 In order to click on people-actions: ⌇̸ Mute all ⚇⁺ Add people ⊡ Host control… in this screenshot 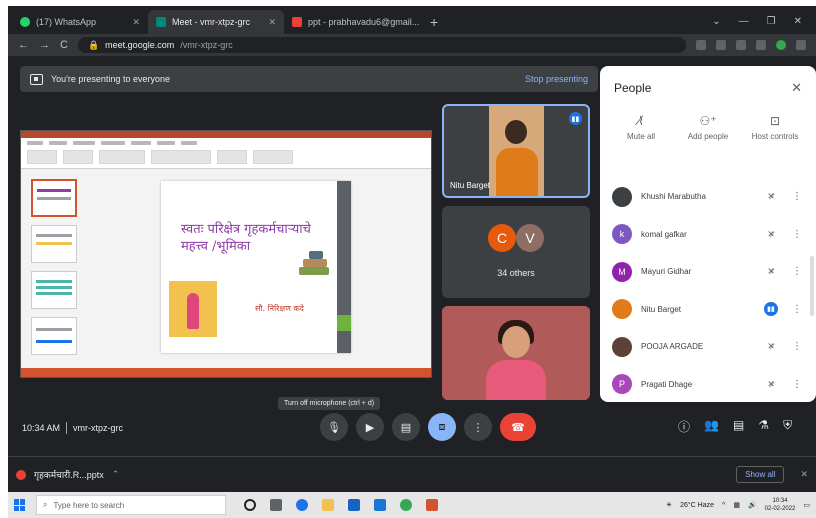, I will do `click(708, 118)`.